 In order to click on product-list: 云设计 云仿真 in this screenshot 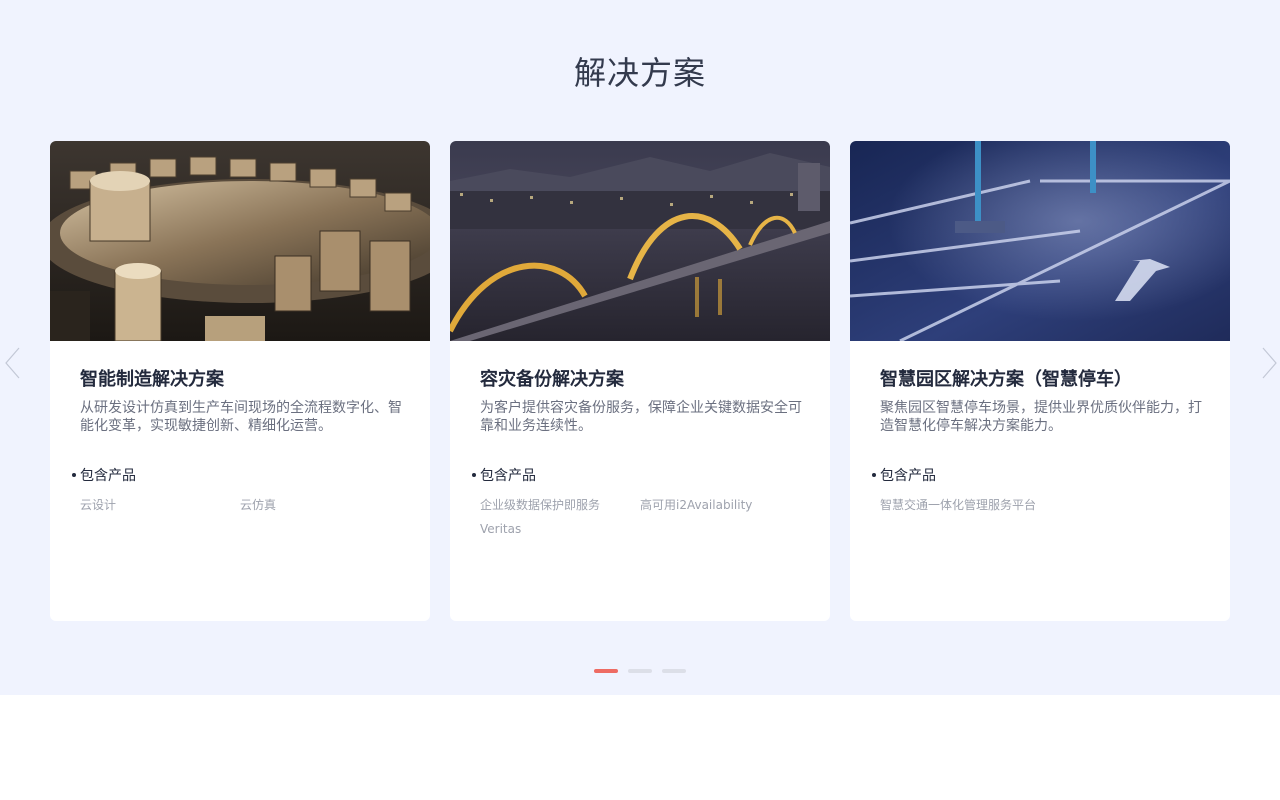, I will do `click(245, 509)`.